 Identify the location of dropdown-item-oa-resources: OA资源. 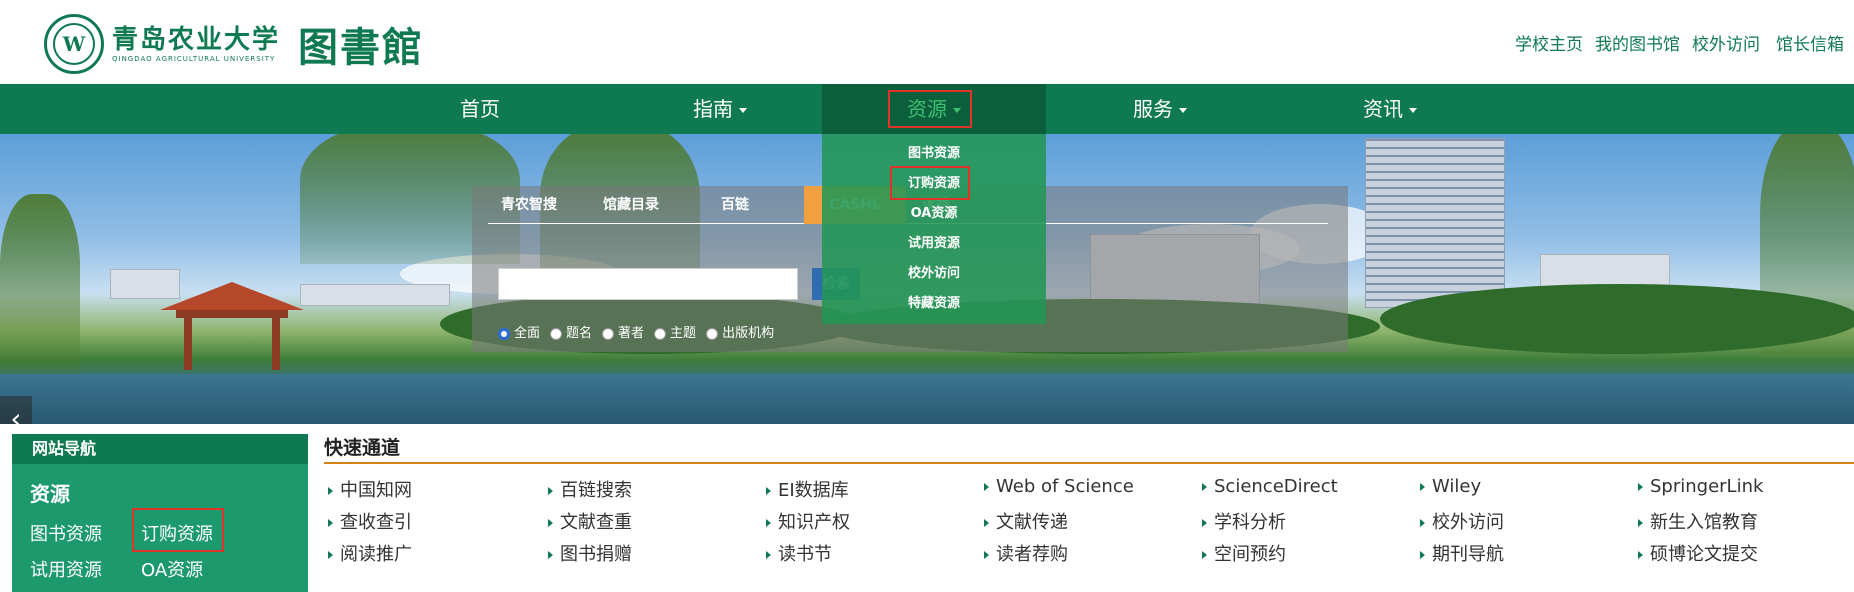
(934, 214).